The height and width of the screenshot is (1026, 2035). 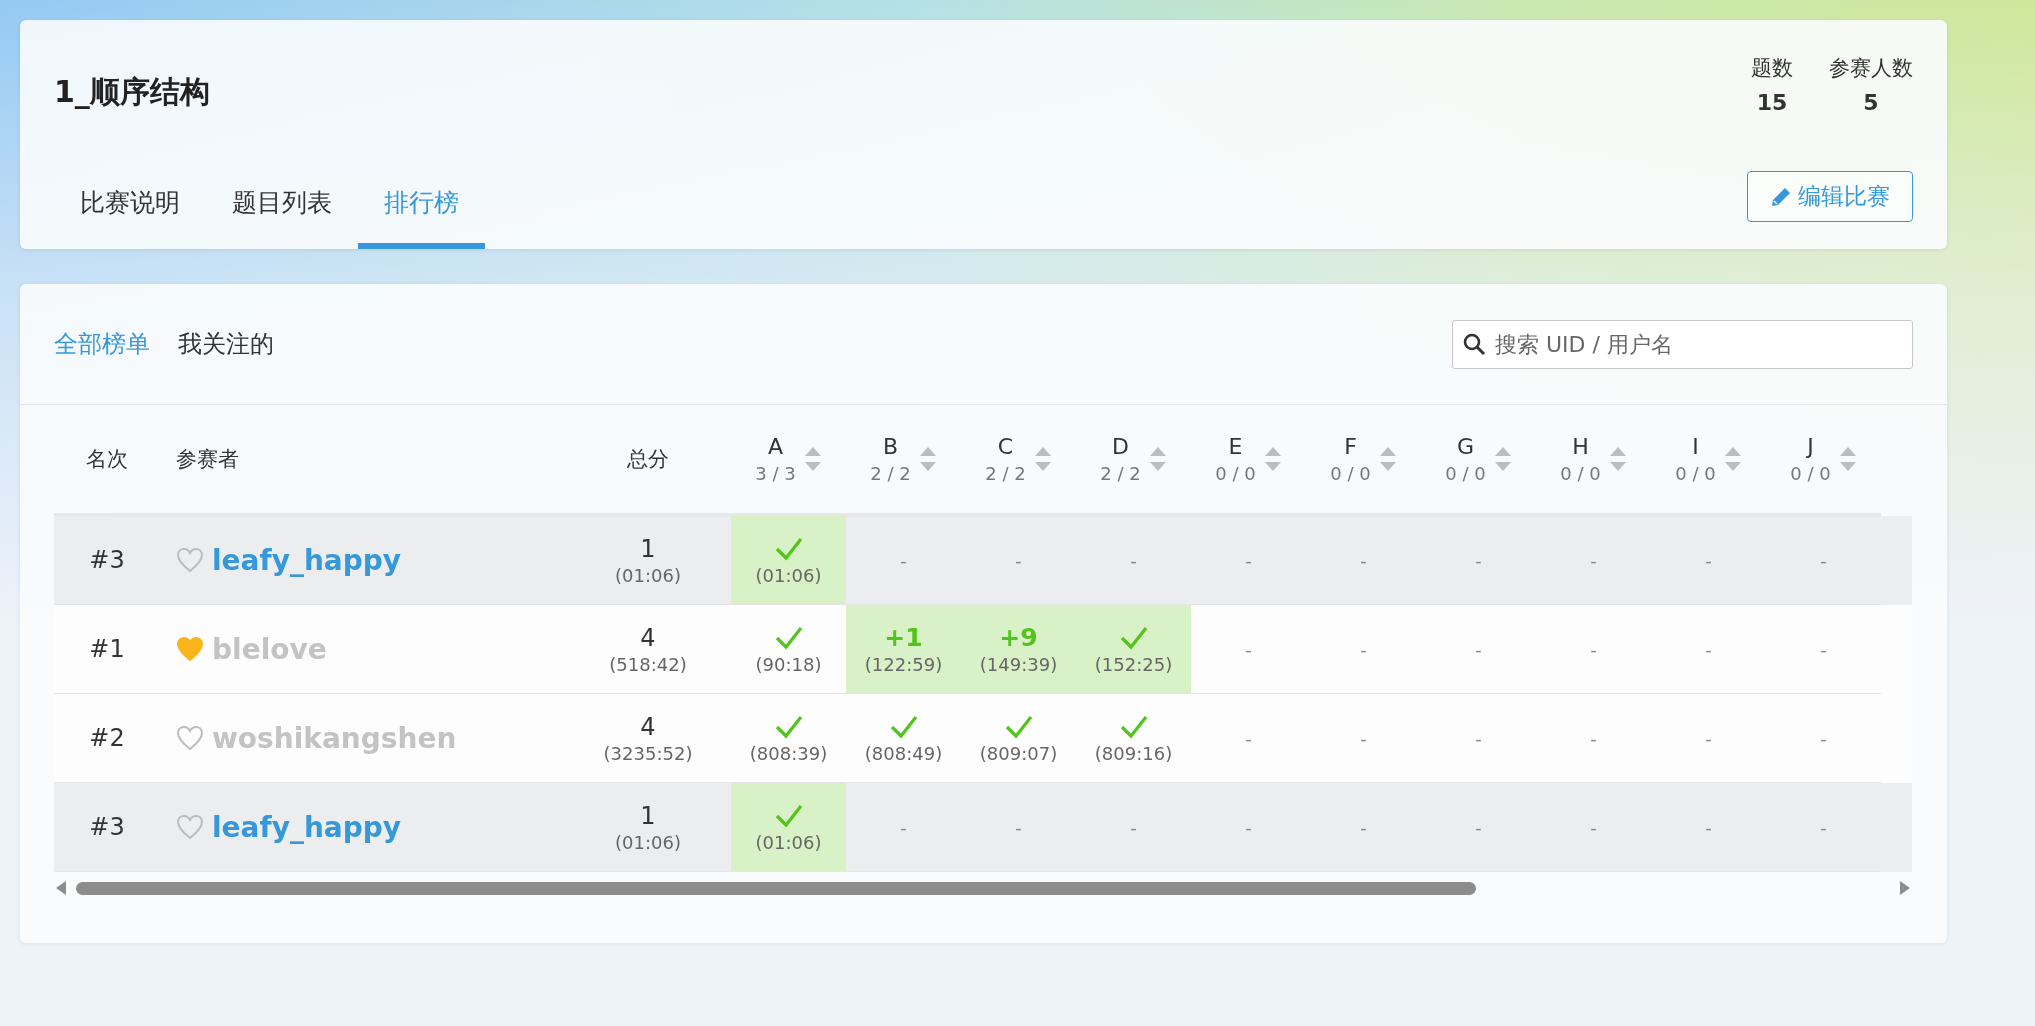 What do you see at coordinates (648, 815) in the screenshot?
I see `total-score: 1` at bounding box center [648, 815].